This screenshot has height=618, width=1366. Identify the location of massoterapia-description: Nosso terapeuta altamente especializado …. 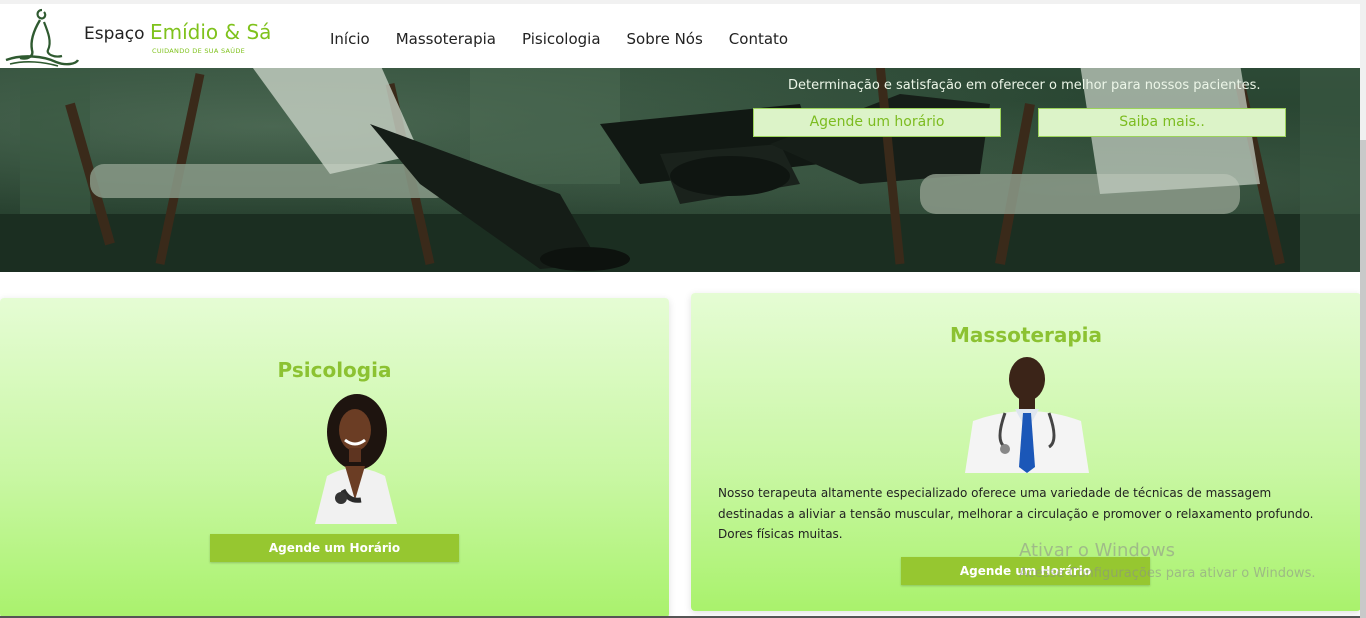
(1016, 513).